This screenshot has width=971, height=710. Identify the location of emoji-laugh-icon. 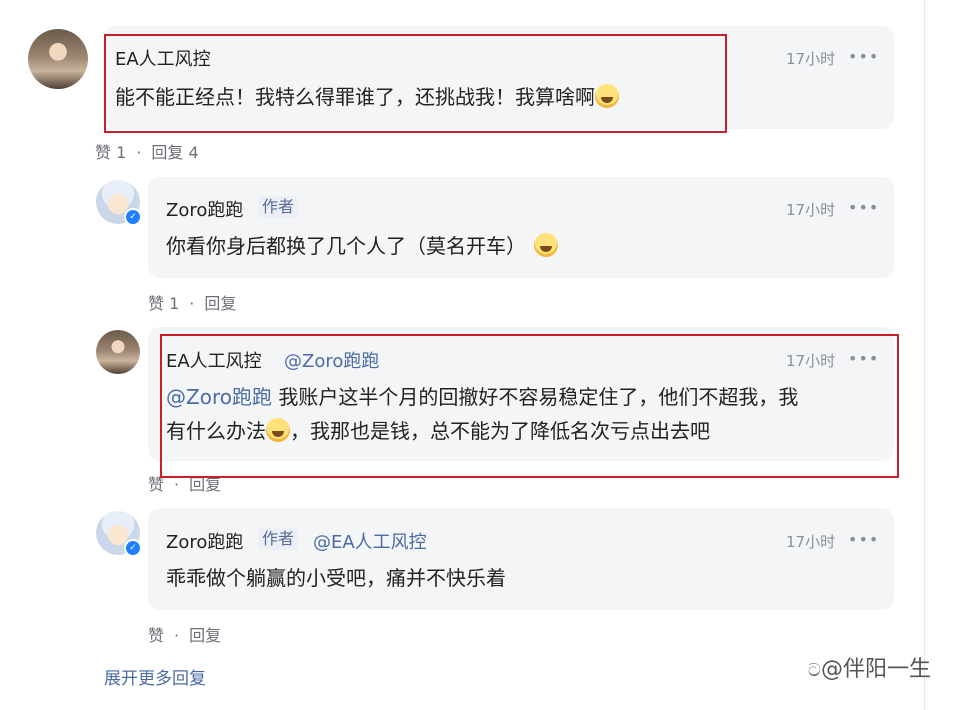
(546, 245).